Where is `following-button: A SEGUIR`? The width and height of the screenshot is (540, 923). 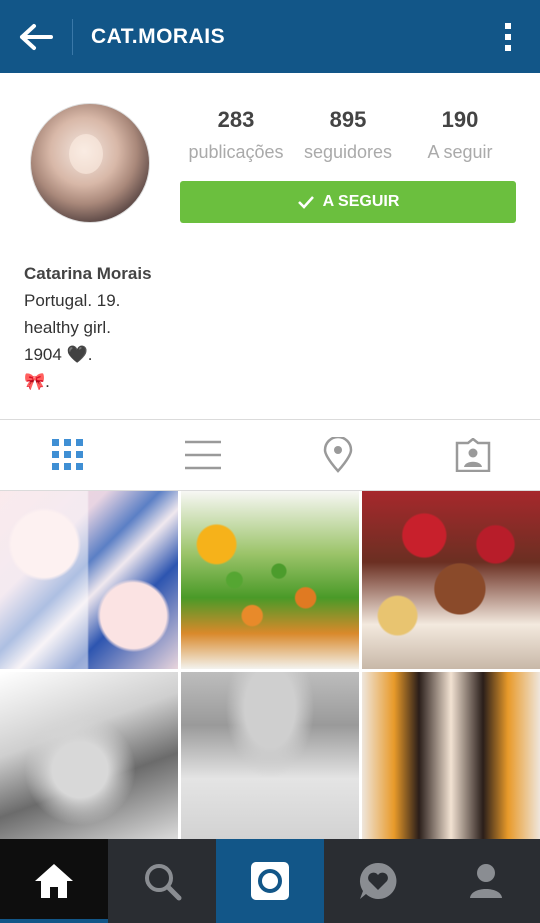
following-button: A SEGUIR is located at coordinates (348, 202).